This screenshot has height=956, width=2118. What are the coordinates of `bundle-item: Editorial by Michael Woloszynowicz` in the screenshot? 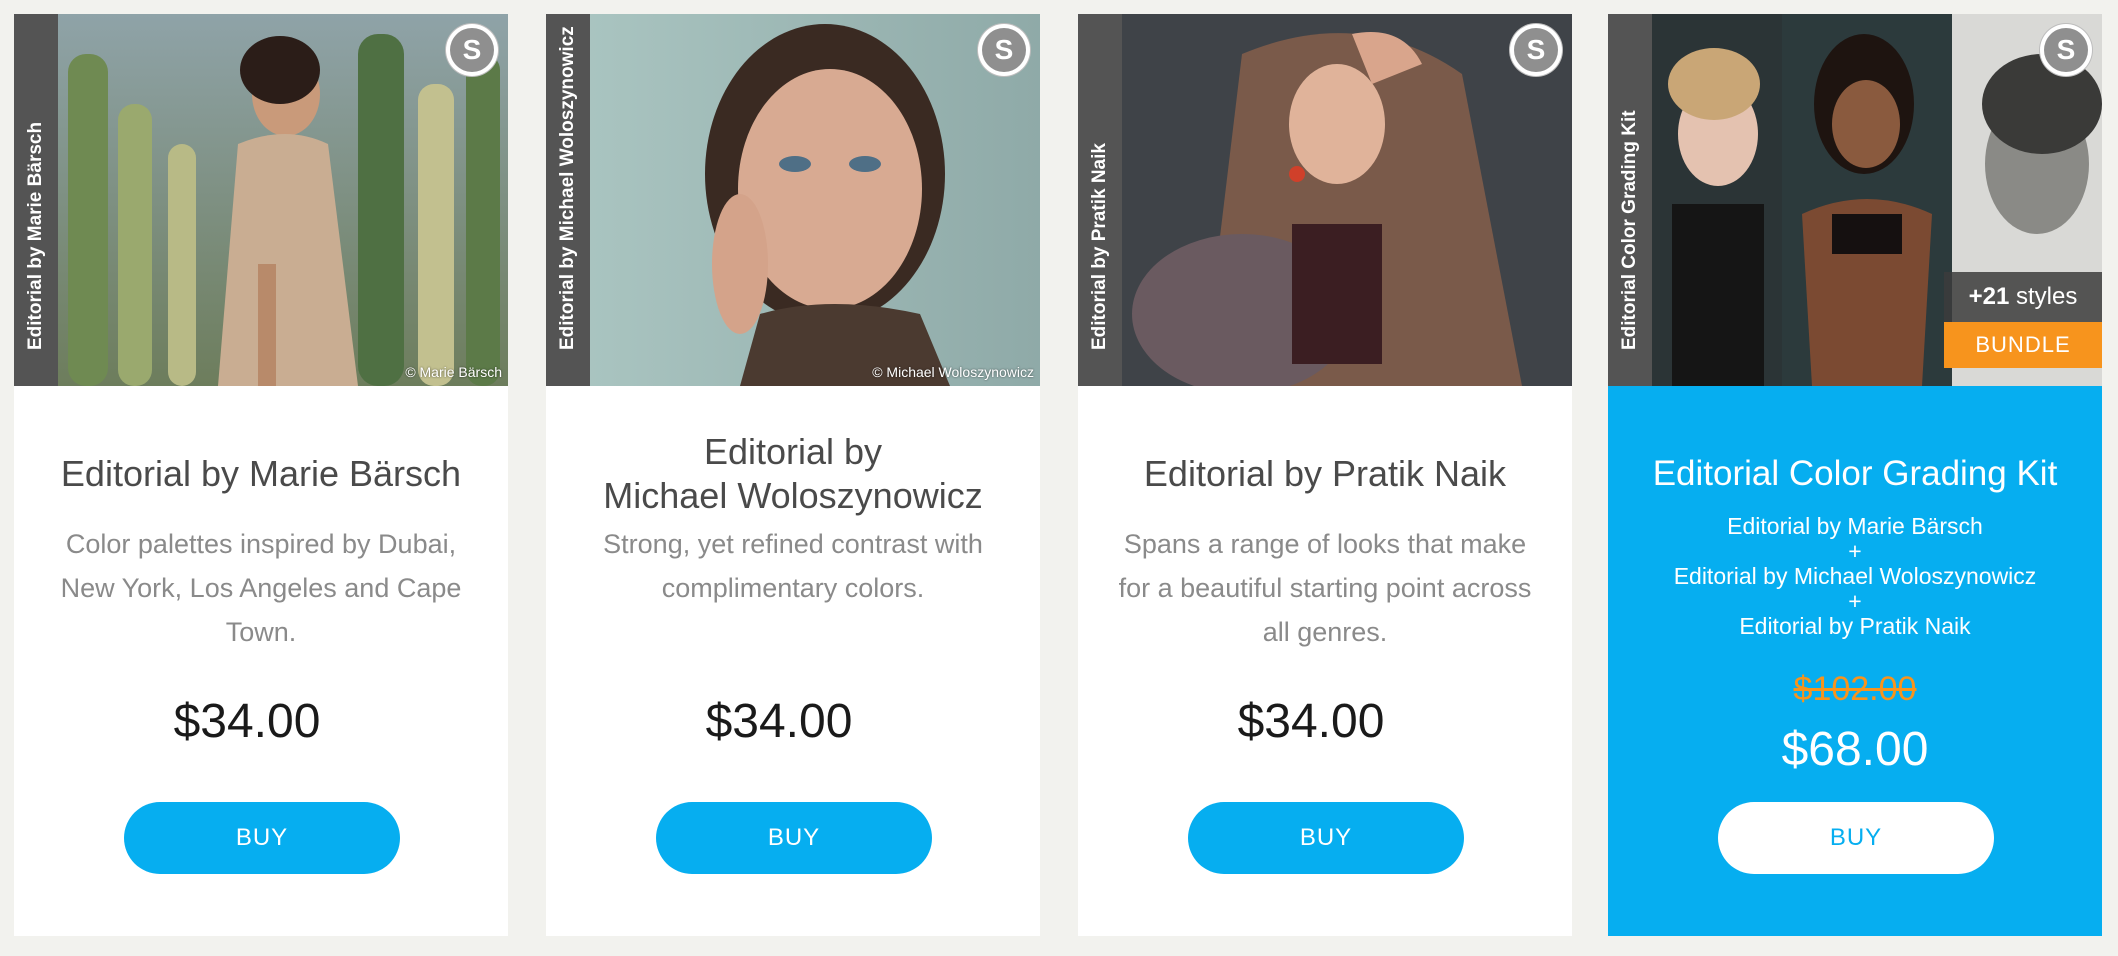 It's located at (1855, 576).